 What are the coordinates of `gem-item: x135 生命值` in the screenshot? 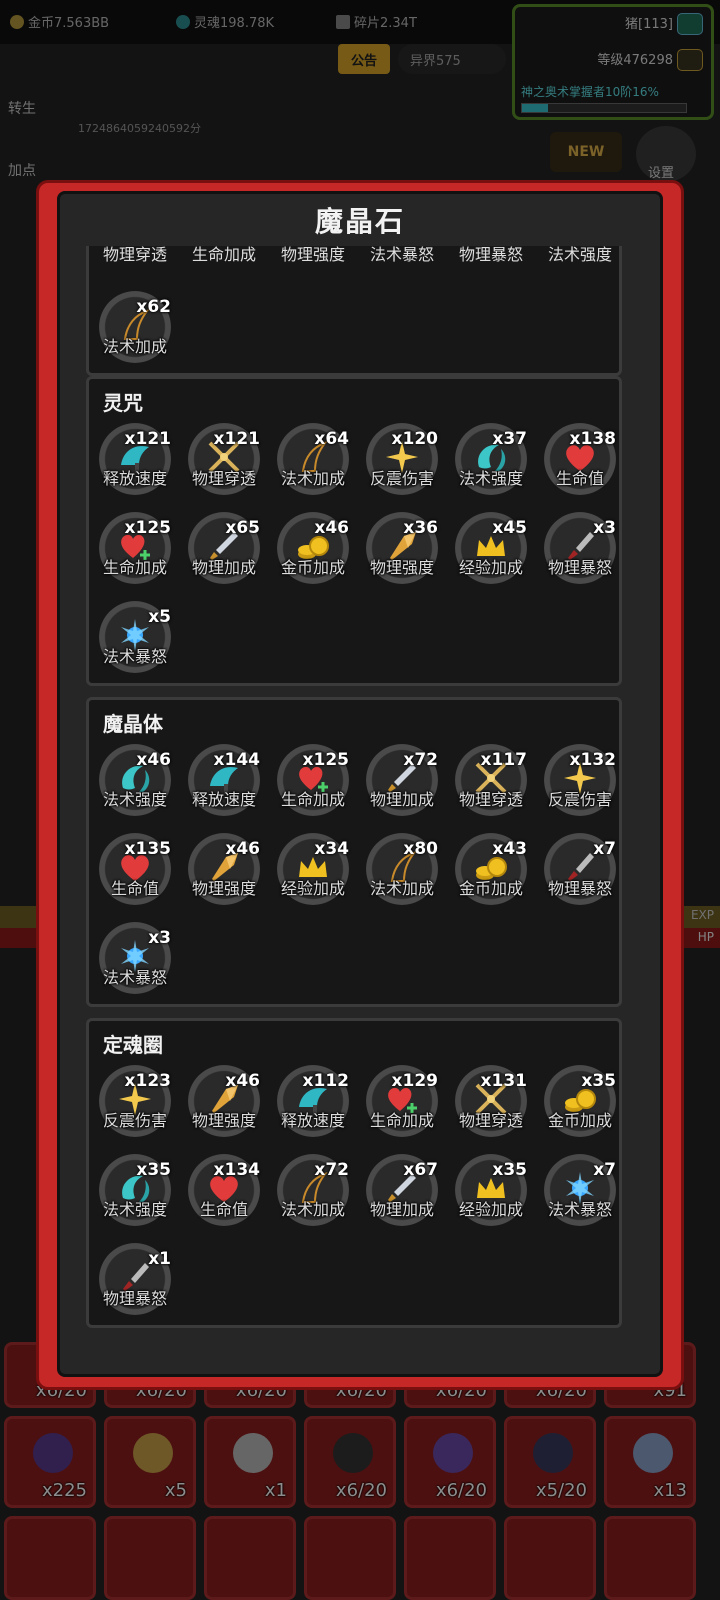 It's located at (135, 873).